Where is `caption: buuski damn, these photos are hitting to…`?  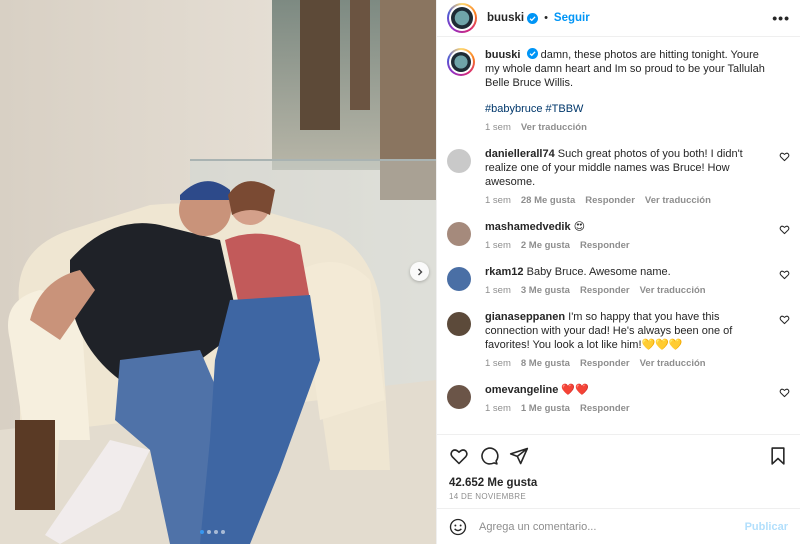
caption: buuski damn, these photos are hitting to… is located at coordinates (618, 90).